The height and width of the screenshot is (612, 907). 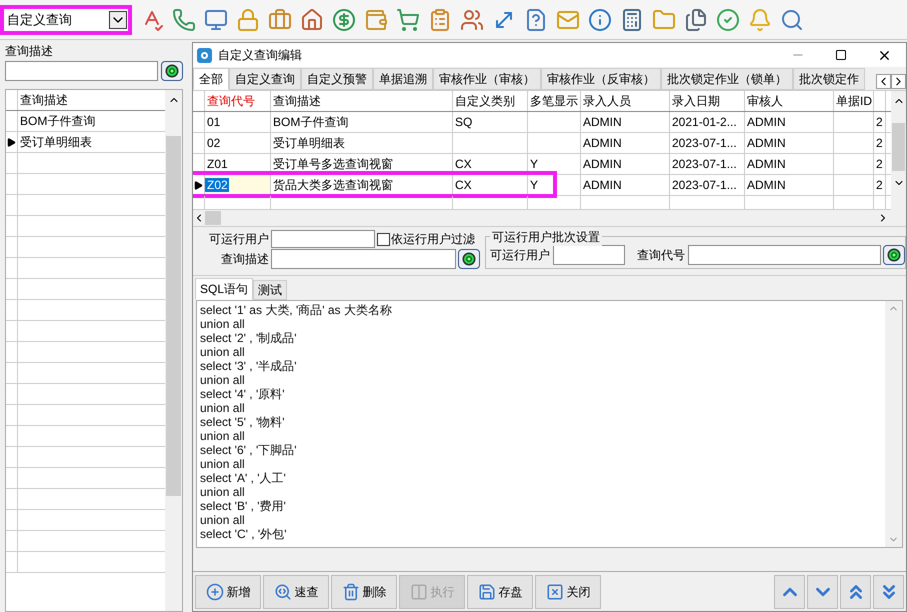 What do you see at coordinates (854, 101) in the screenshot?
I see `column-header: 单据ID` at bounding box center [854, 101].